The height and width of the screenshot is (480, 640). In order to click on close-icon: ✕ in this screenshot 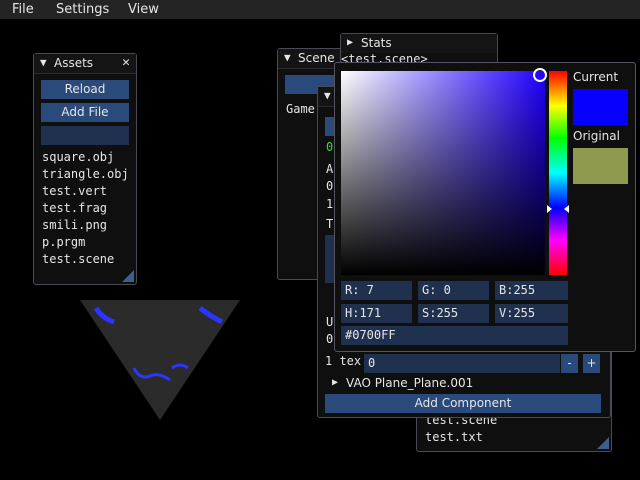, I will do `click(126, 62)`.